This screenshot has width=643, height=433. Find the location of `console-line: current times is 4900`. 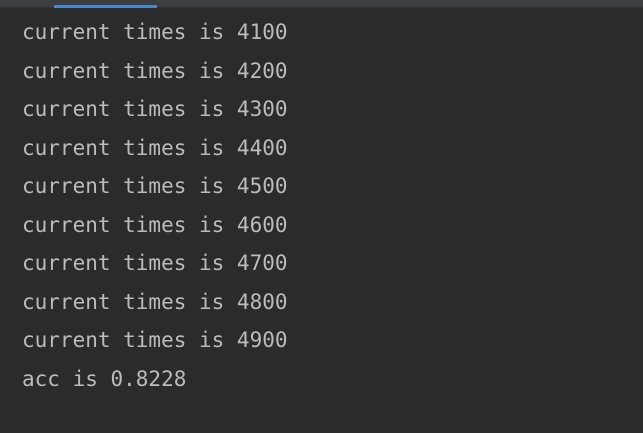

console-line: current times is 4900 is located at coordinates (155, 340).